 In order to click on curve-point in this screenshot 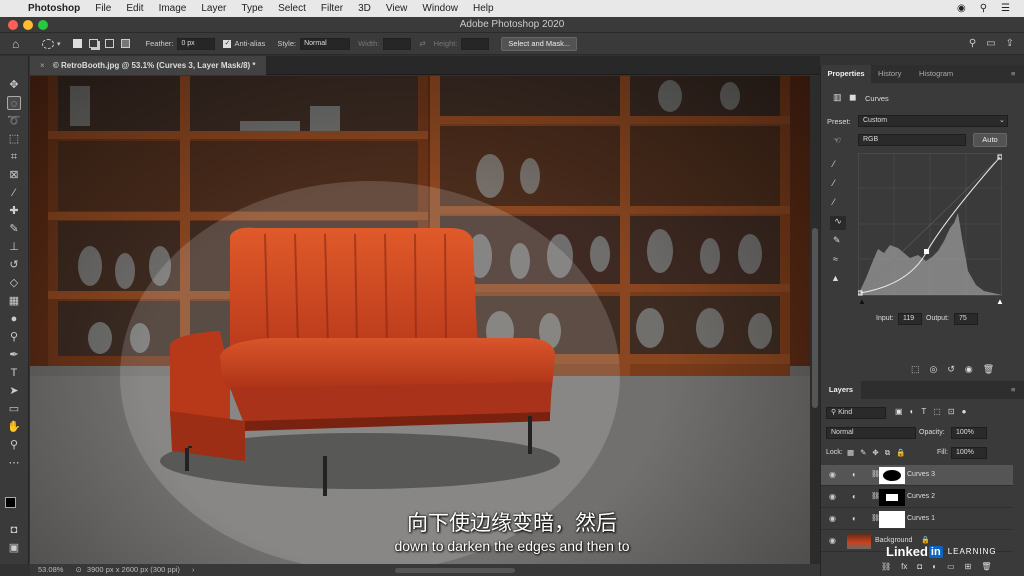, I will do `click(926, 251)`.